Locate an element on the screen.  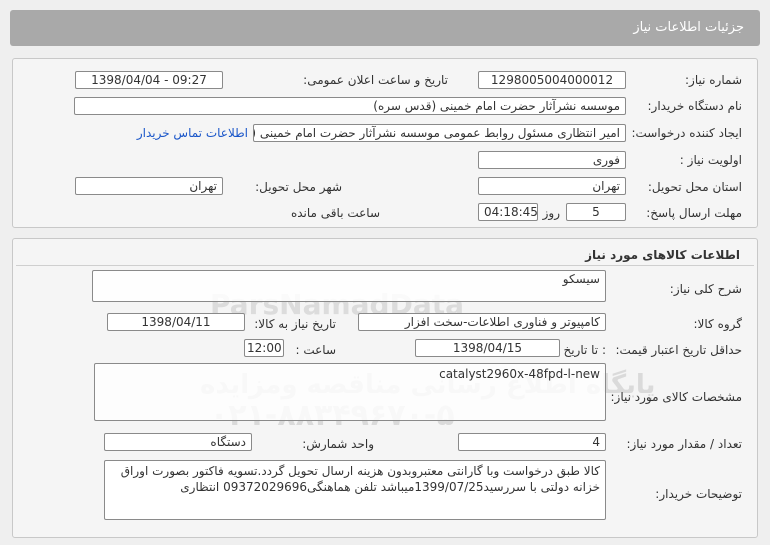
goods-group-label: گروه کالا: is located at coordinates (718, 324).